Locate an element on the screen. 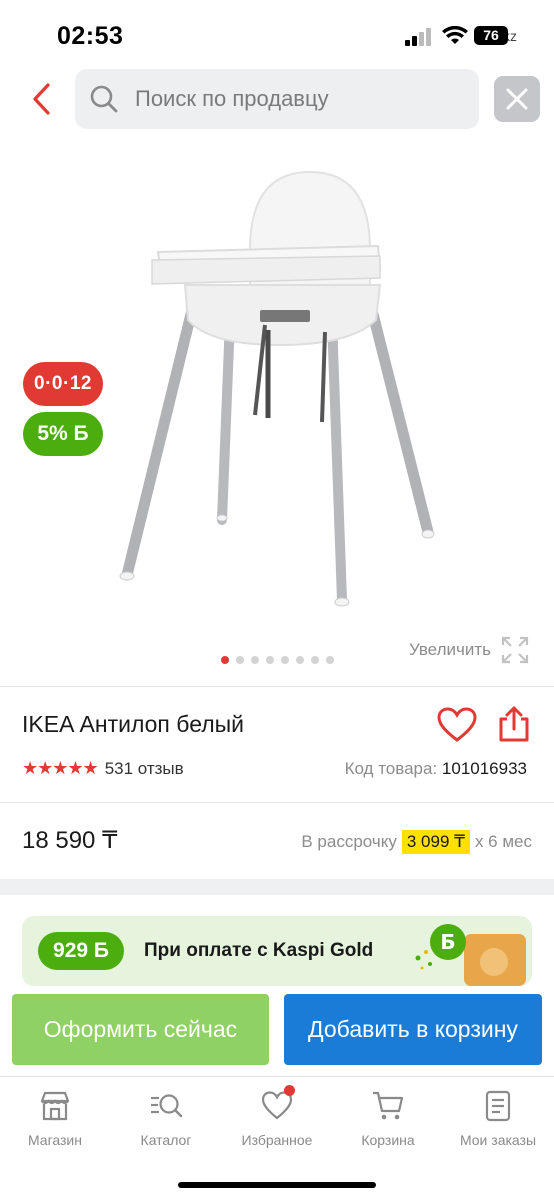  orders-icon is located at coordinates (498, 1106).